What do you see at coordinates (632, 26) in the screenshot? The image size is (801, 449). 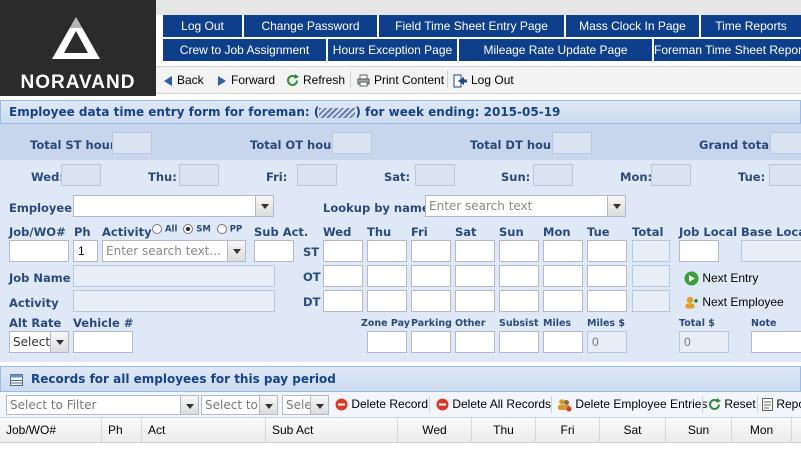 I see `nav-mass-clock-in-button: Mass Clock In Page` at bounding box center [632, 26].